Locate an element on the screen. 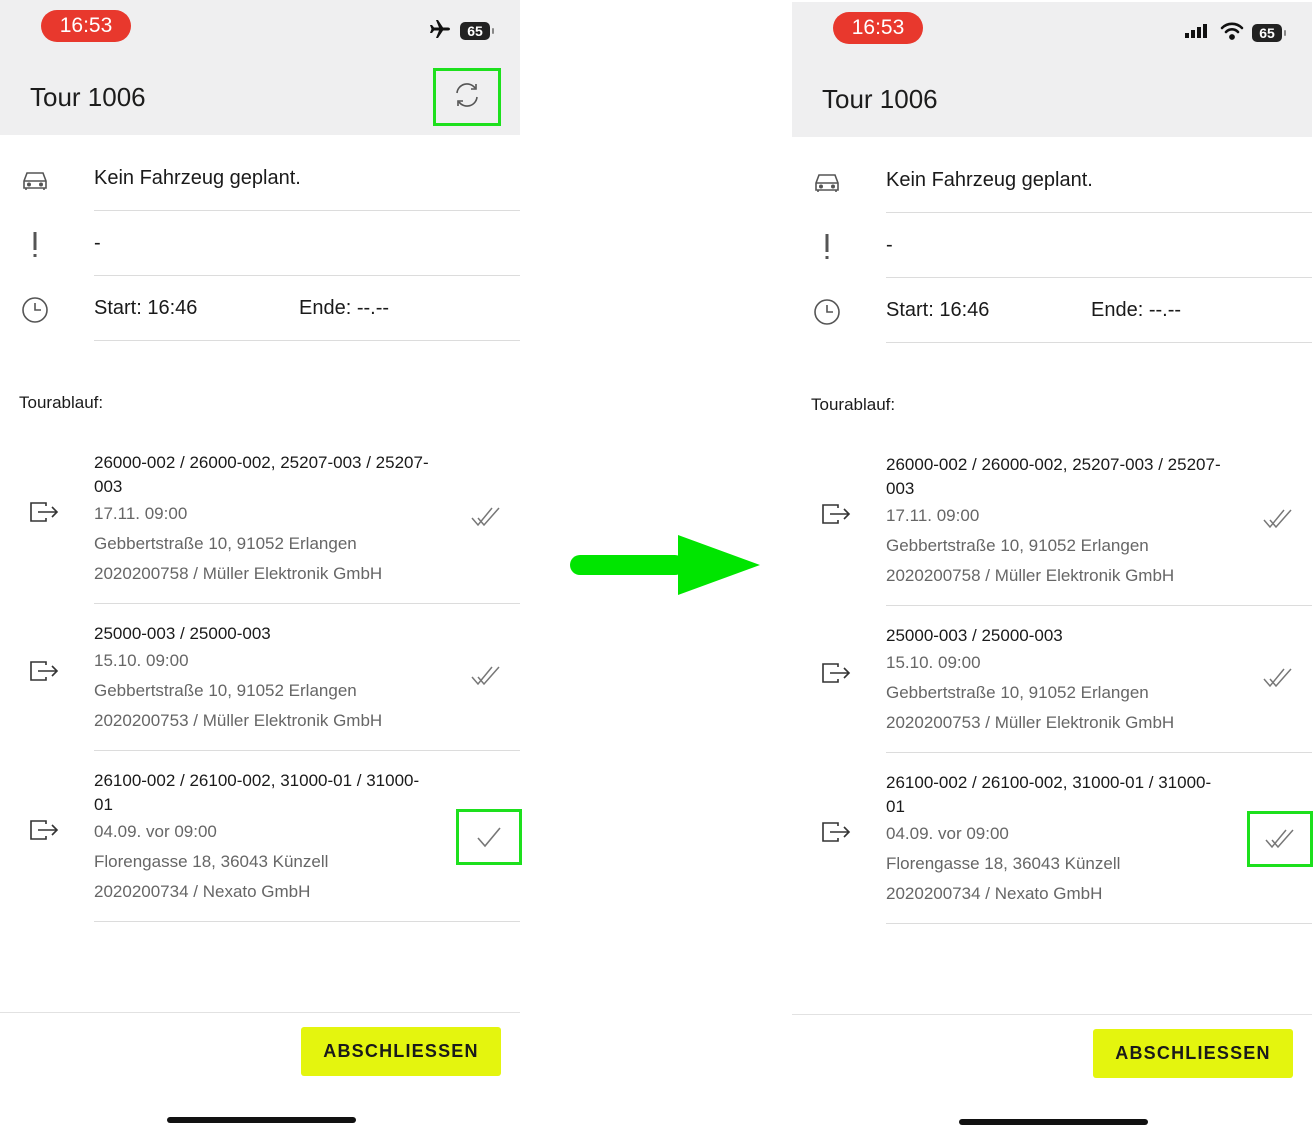  signal-icon is located at coordinates (1198, 33).